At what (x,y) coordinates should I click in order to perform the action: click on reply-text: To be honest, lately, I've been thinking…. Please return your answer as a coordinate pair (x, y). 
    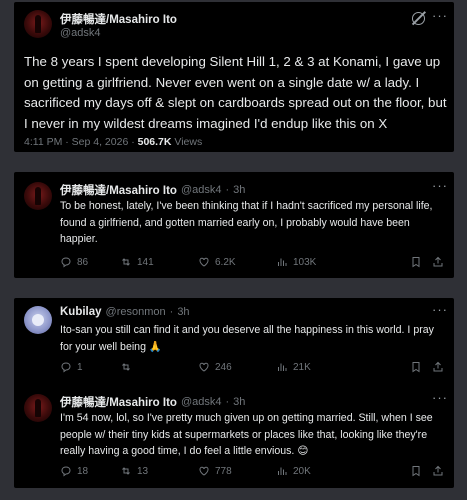
    Looking at the image, I should click on (246, 222).